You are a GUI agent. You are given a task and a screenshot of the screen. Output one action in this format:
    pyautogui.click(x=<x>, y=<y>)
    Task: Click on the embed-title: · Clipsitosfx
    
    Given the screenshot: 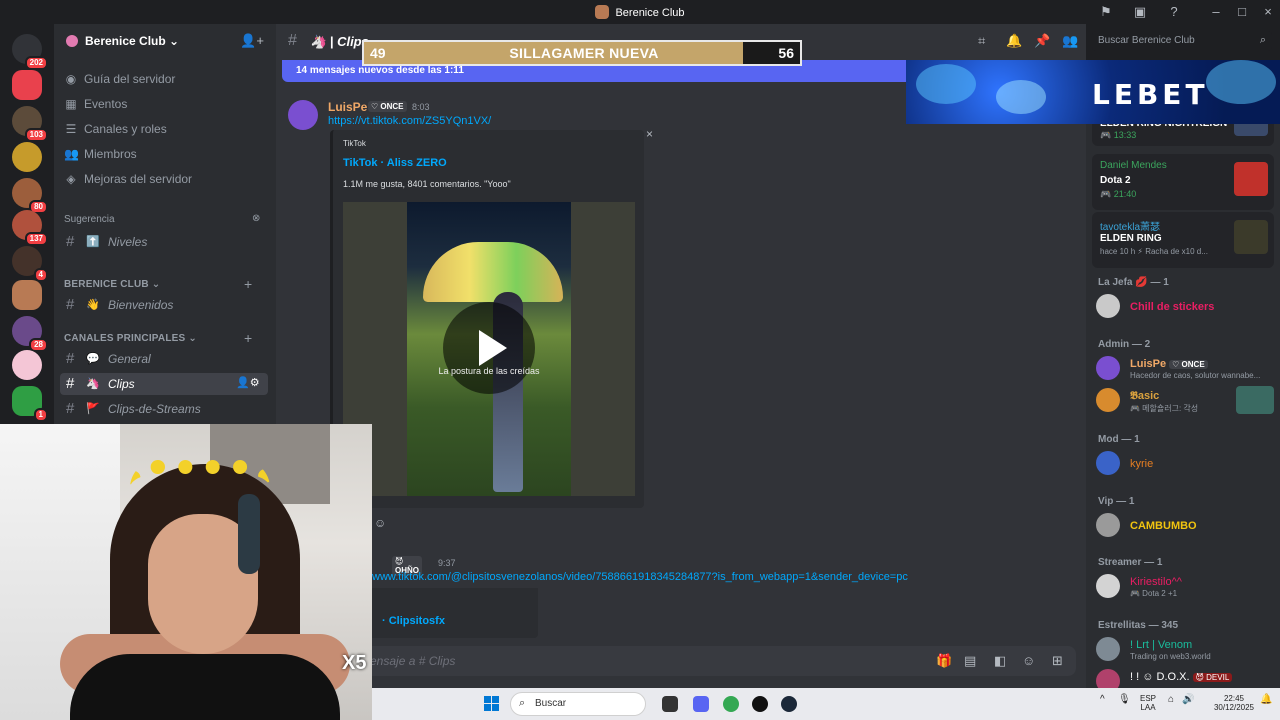 What is the action you would take?
    pyautogui.click(x=413, y=621)
    